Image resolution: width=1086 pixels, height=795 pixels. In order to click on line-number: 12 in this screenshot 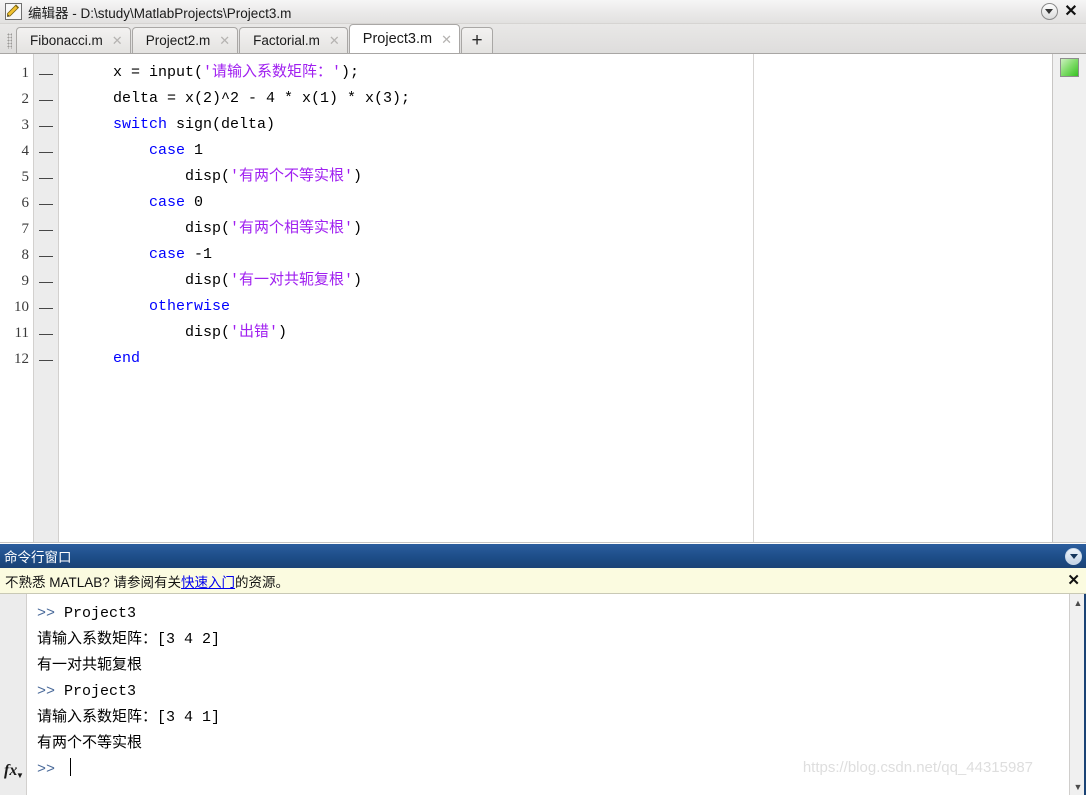, I will do `click(21, 359)`.